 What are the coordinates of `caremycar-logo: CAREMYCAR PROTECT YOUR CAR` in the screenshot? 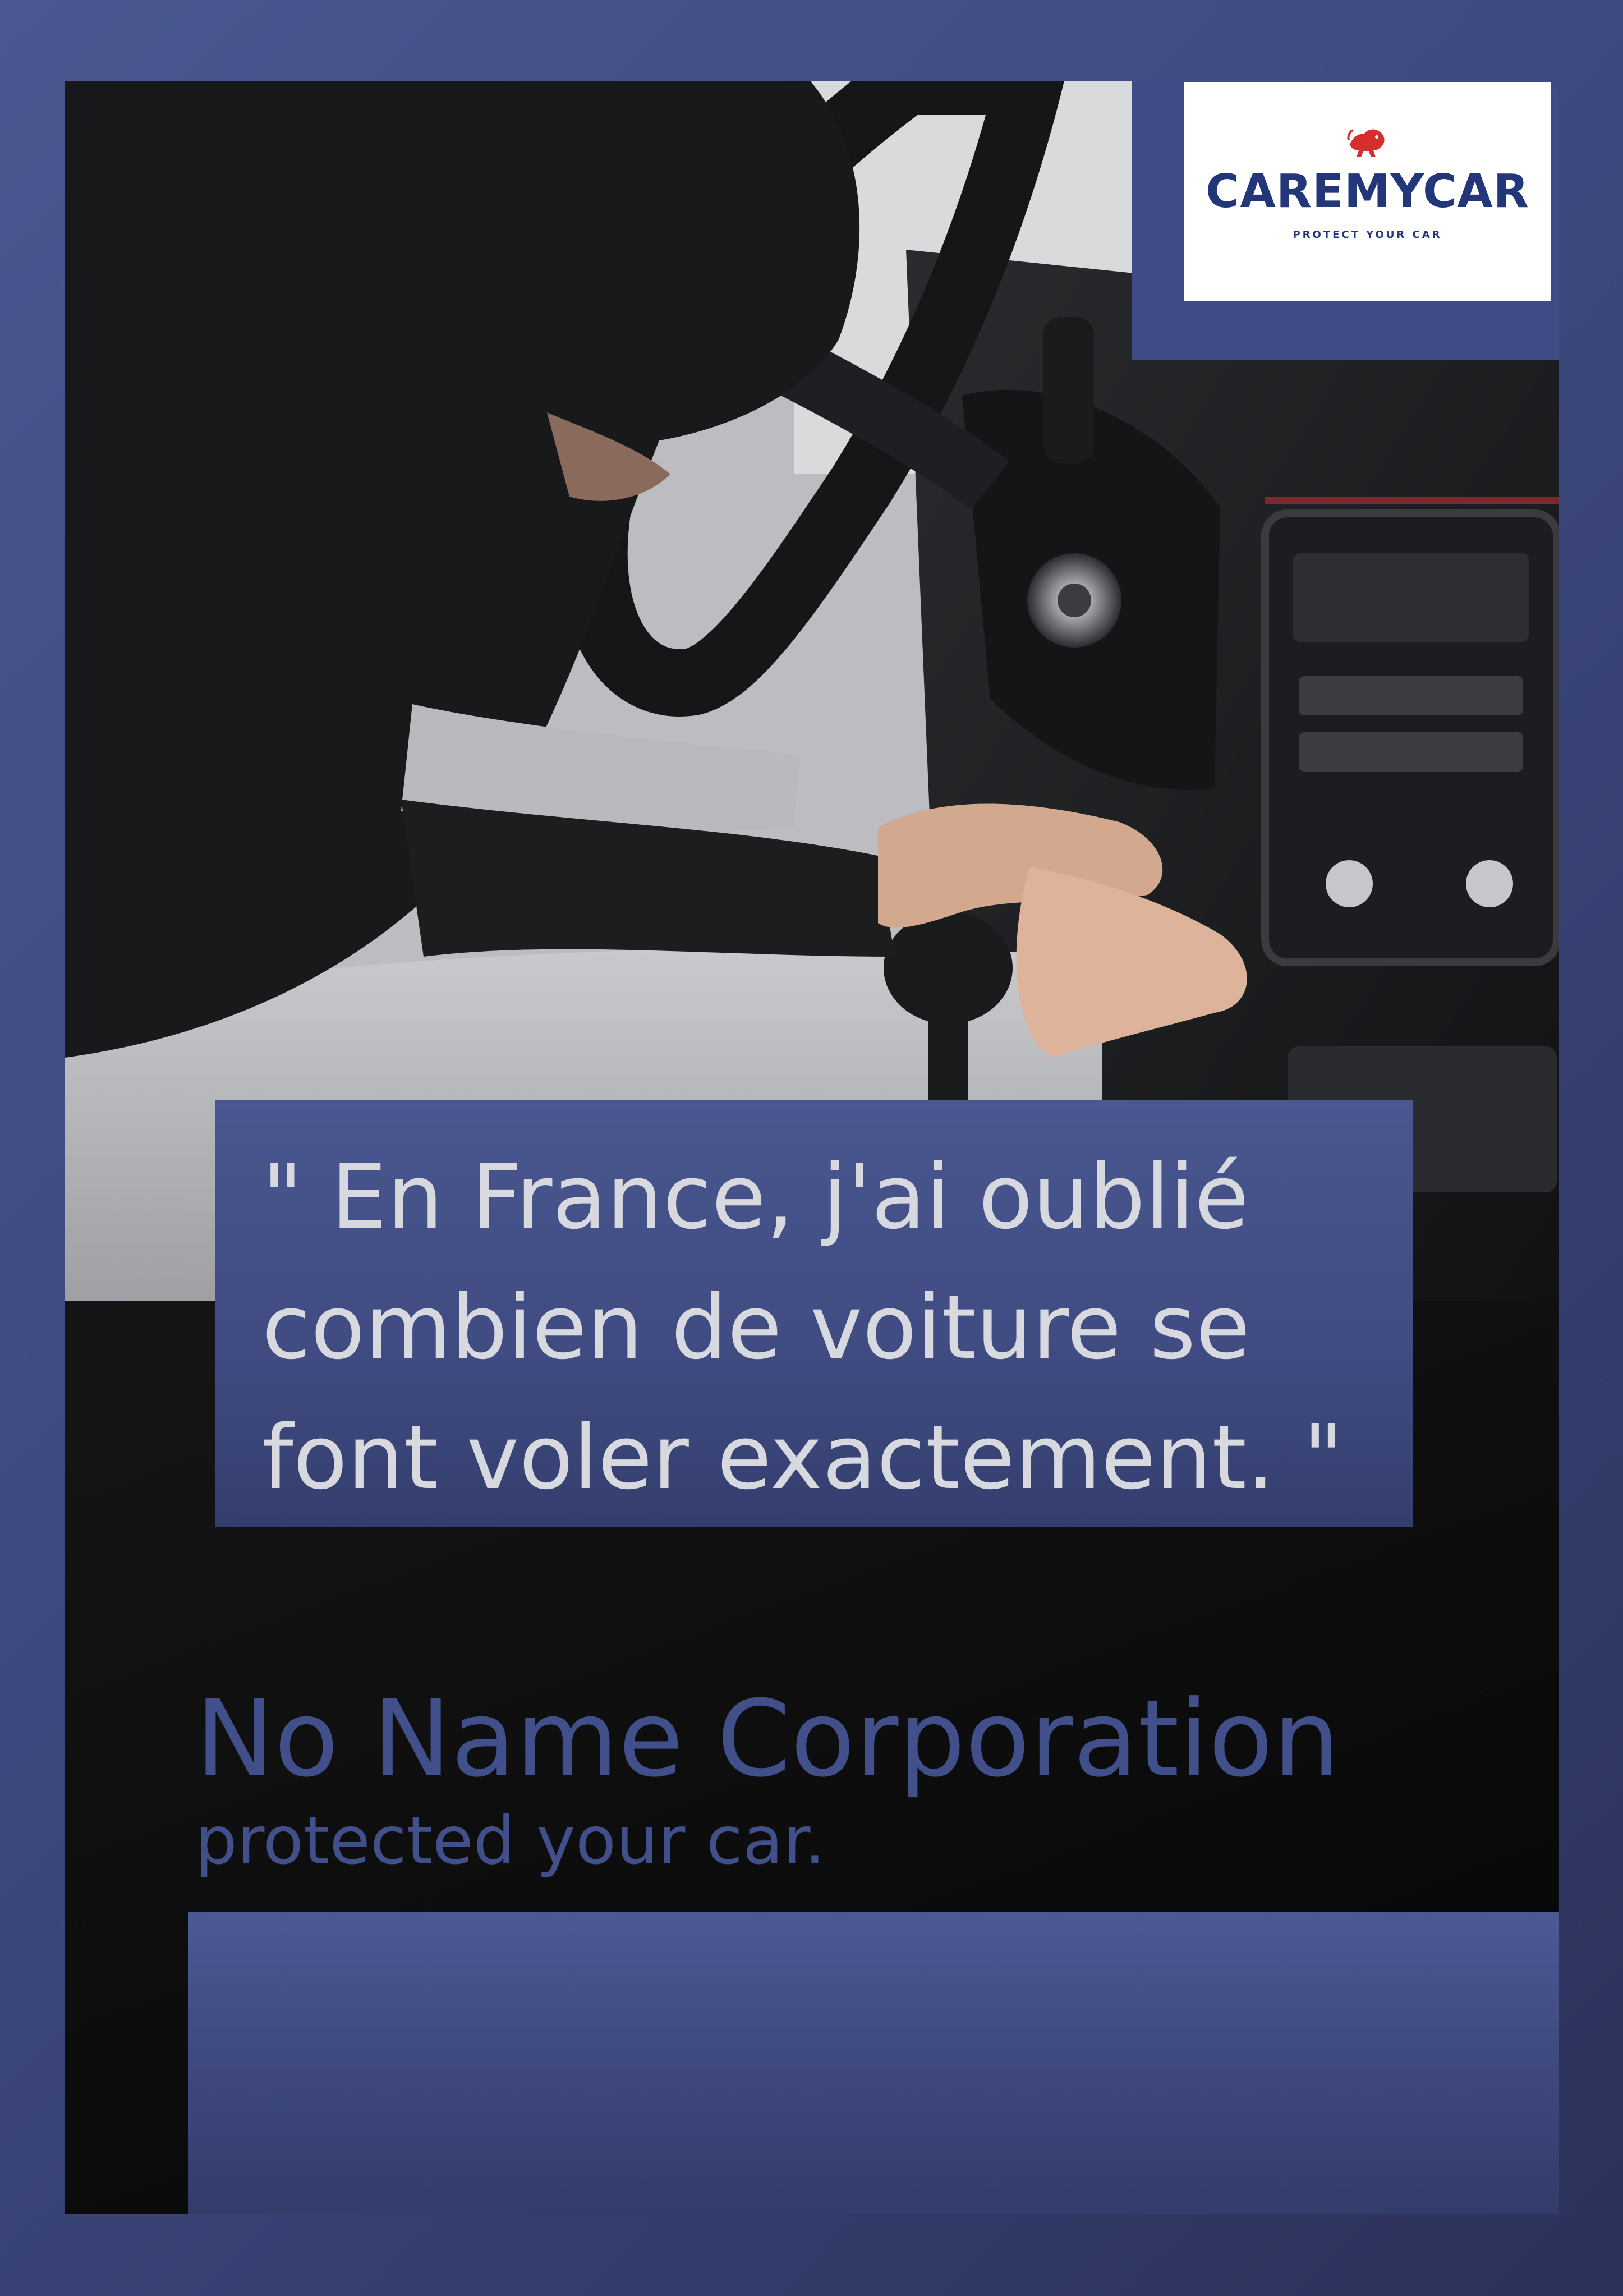 It's located at (1367, 191).